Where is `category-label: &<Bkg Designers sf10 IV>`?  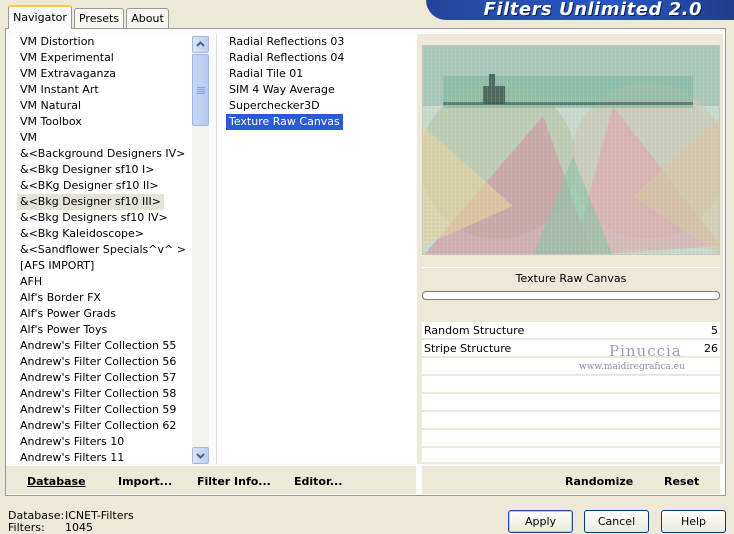
category-label: &<Bkg Designers sf10 IV> is located at coordinates (94, 217).